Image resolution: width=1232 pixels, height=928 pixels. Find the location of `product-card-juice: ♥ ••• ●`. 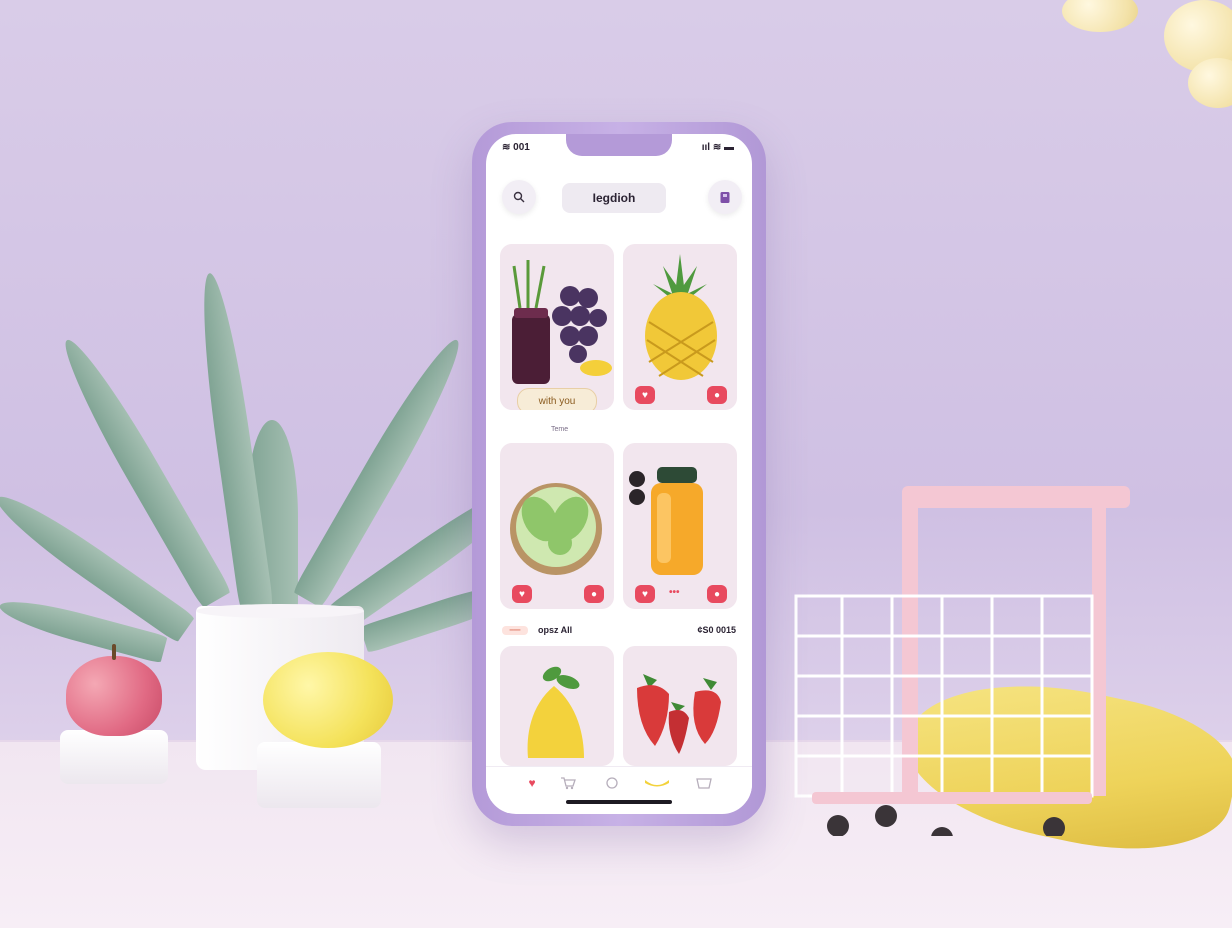

product-card-juice: ♥ ••• ● is located at coordinates (680, 526).